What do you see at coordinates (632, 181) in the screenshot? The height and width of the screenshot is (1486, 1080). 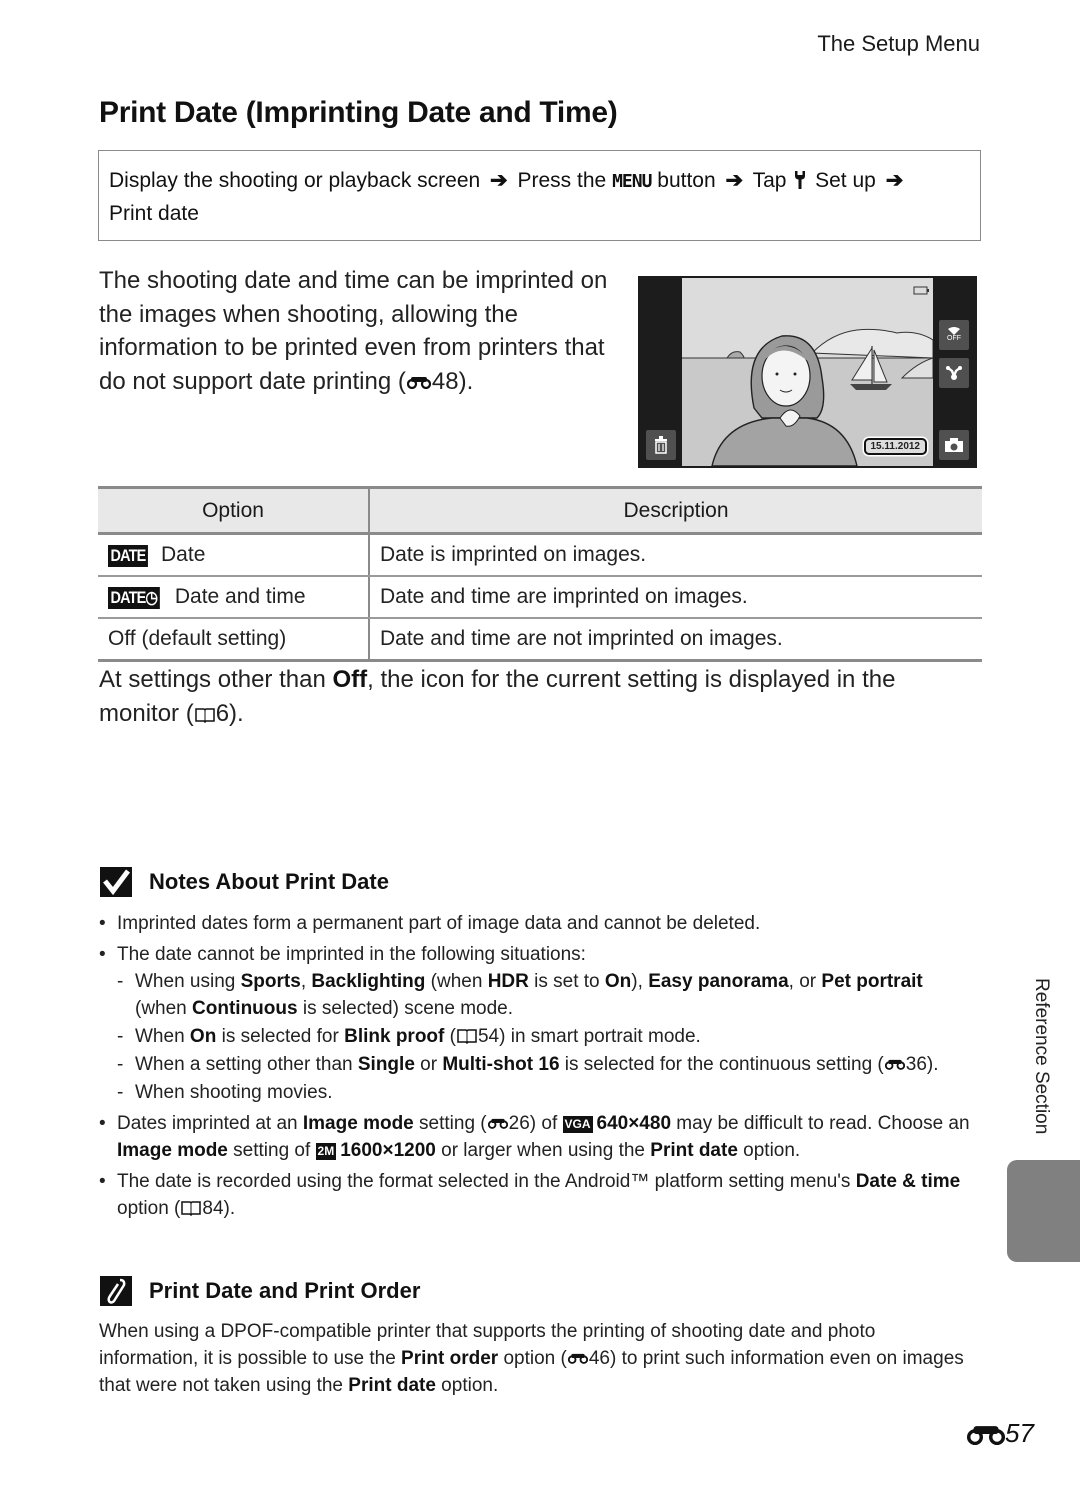 I see `menu-button-glyph: MENU` at bounding box center [632, 181].